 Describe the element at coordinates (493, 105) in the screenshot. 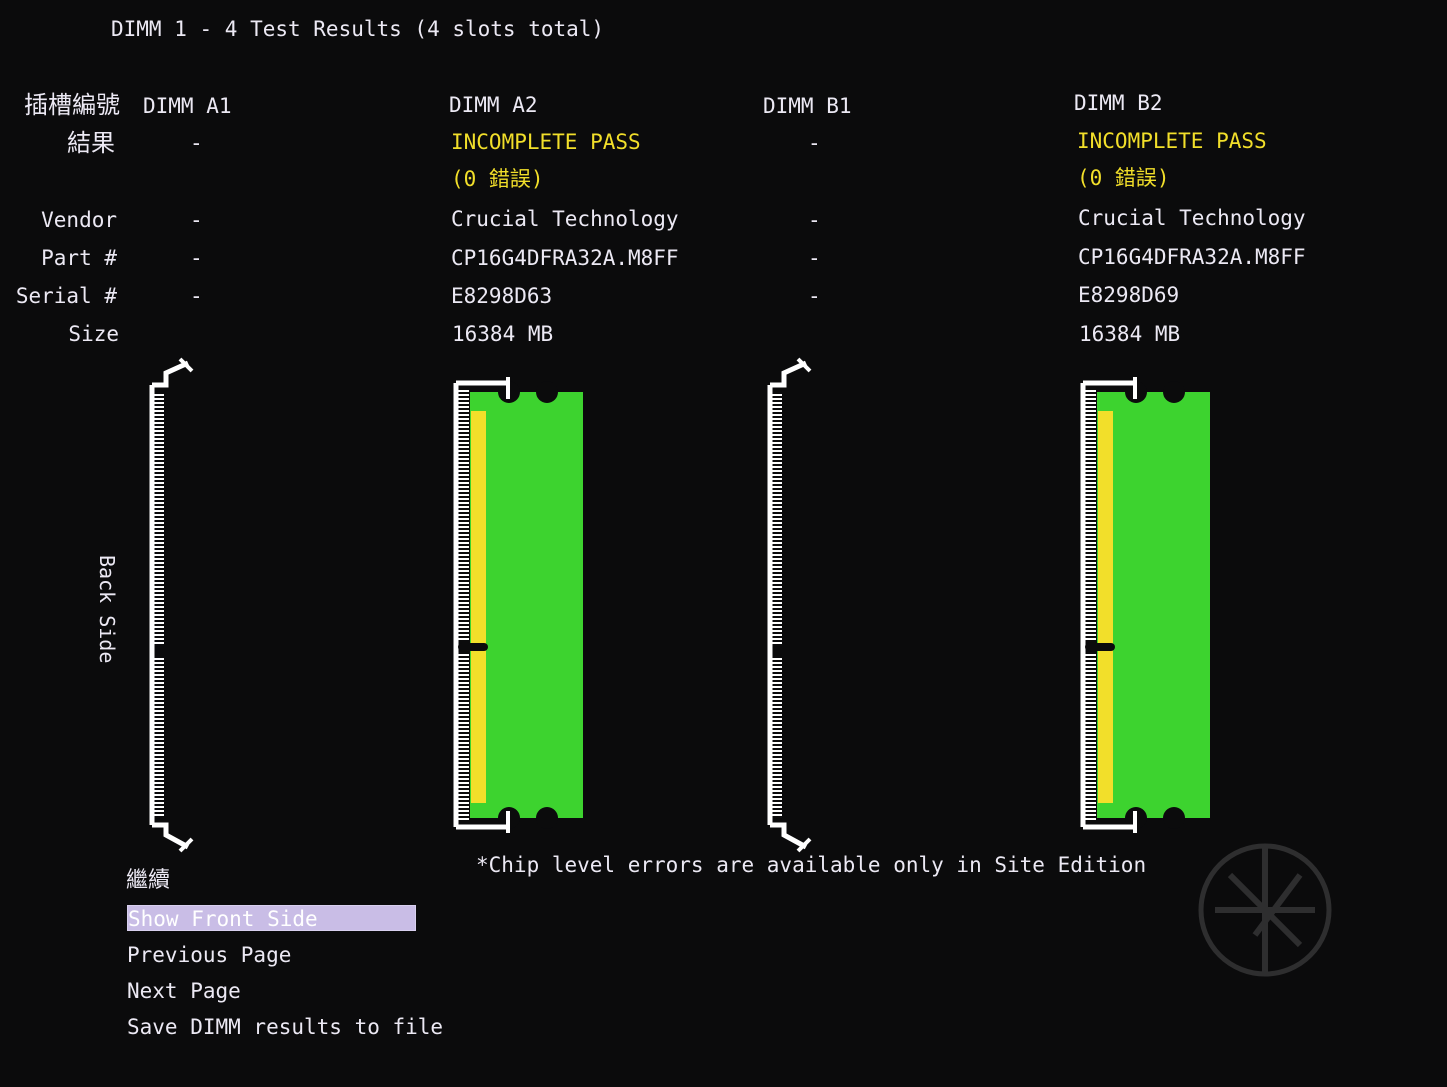

I see `slot-name-a2: DIMM A2` at that location.